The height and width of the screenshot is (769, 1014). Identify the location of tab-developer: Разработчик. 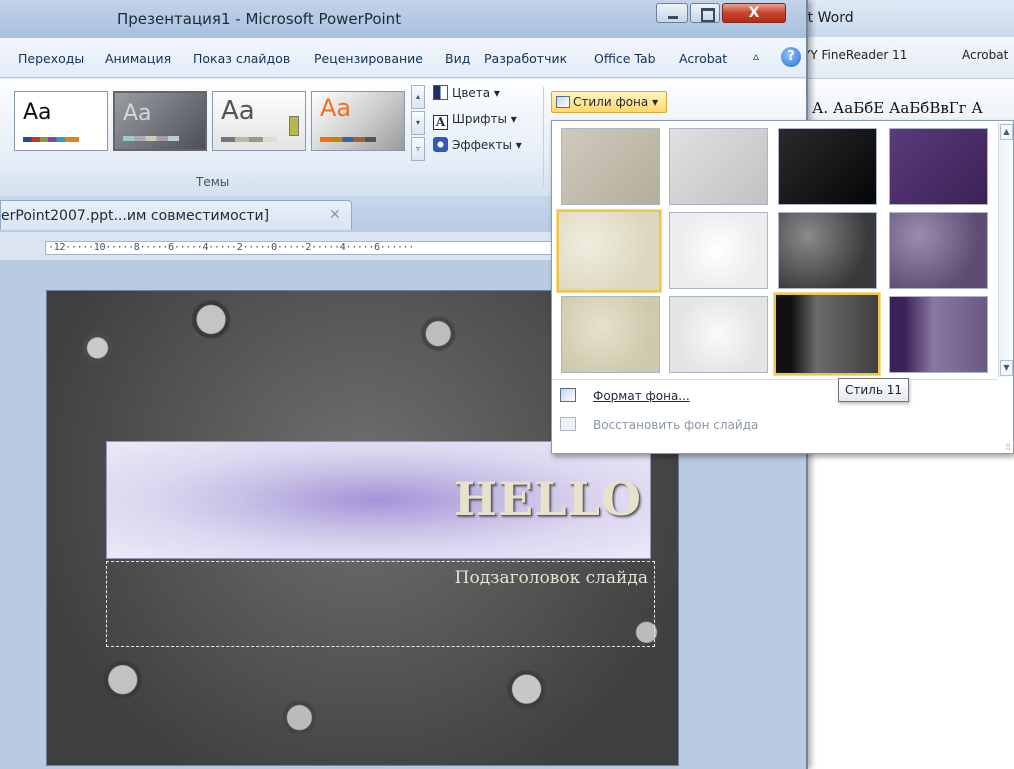
(525, 58).